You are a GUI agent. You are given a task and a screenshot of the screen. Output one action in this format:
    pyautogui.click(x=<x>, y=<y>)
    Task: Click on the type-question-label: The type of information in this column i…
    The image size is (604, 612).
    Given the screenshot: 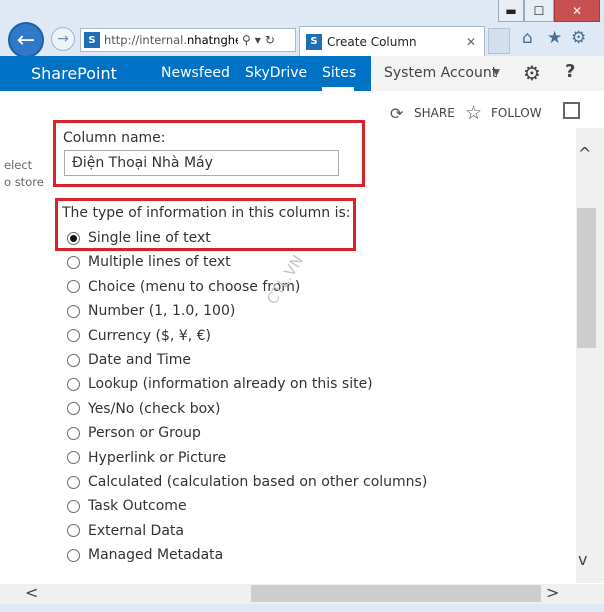 What is the action you would take?
    pyautogui.click(x=206, y=213)
    